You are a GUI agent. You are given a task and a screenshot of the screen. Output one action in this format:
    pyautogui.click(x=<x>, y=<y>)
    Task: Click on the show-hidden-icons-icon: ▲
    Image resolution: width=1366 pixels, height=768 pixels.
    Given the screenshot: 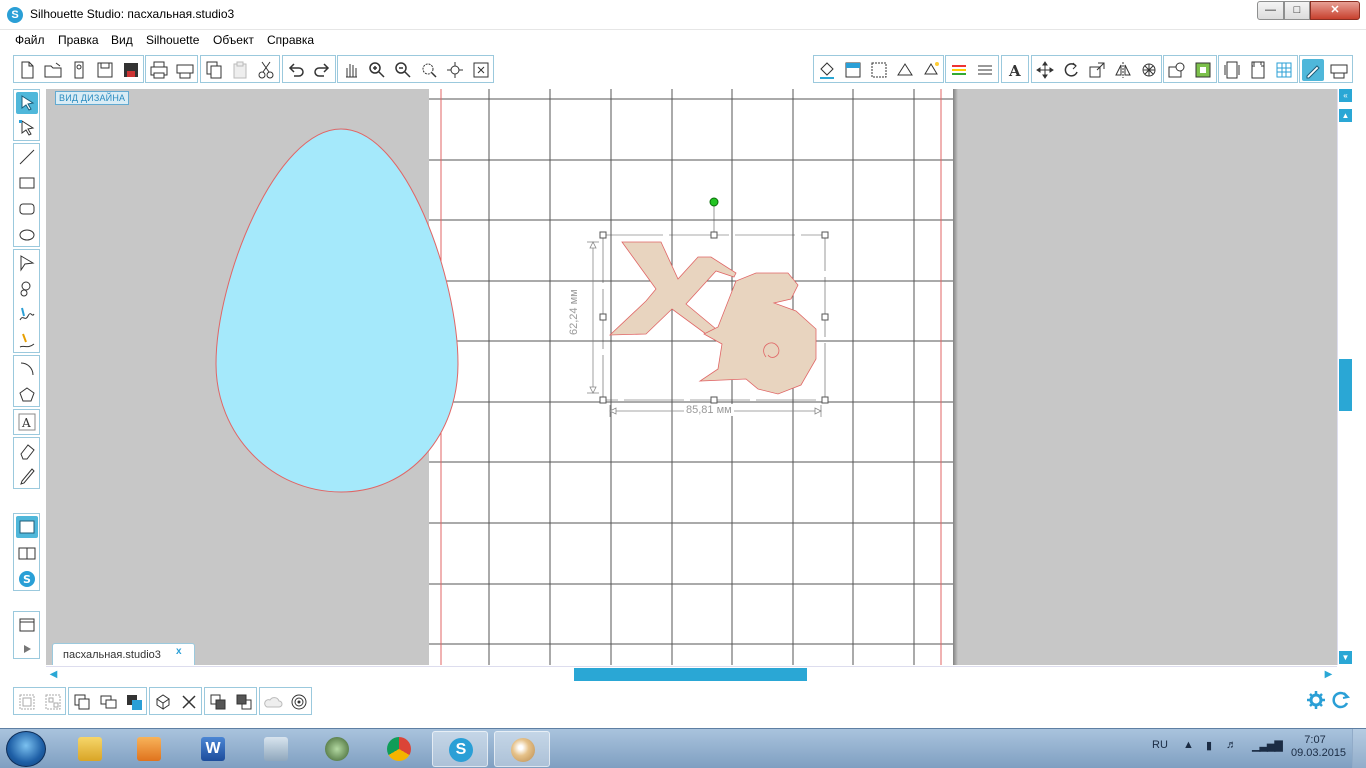 What is the action you would take?
    pyautogui.click(x=1188, y=745)
    